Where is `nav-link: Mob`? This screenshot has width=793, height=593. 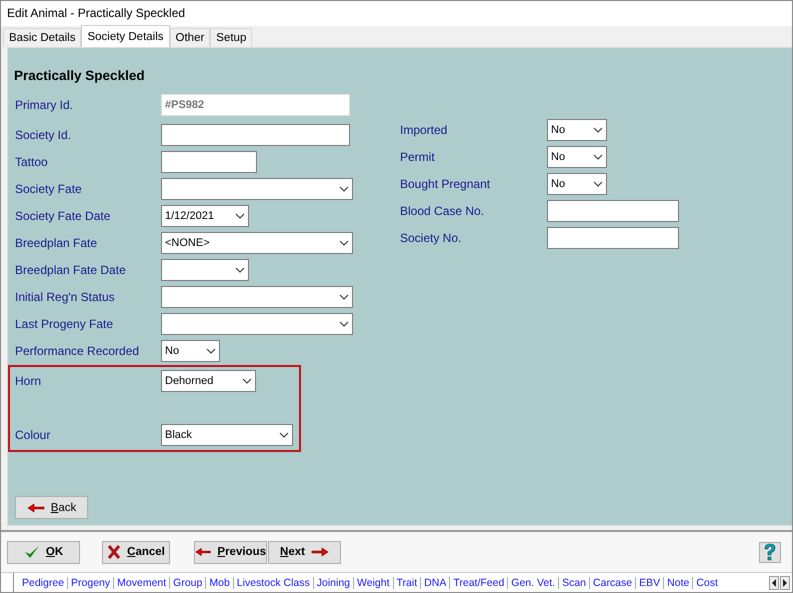
nav-link: Mob is located at coordinates (220, 582).